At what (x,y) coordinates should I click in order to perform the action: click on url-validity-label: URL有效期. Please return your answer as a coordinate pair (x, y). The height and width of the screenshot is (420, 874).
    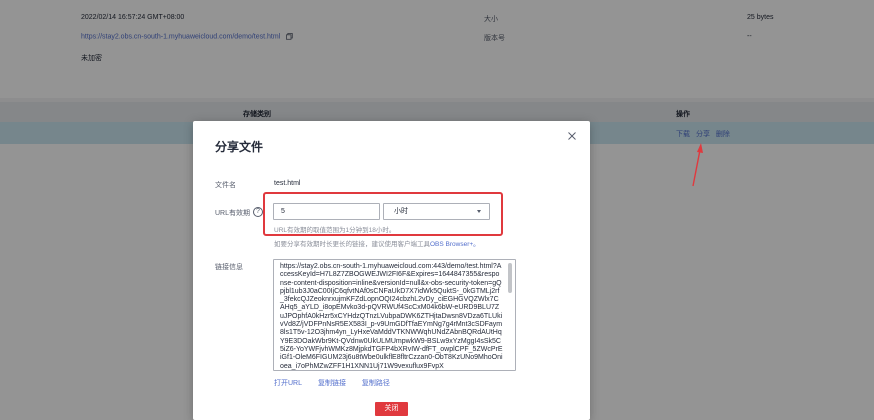
    Looking at the image, I should click on (233, 213).